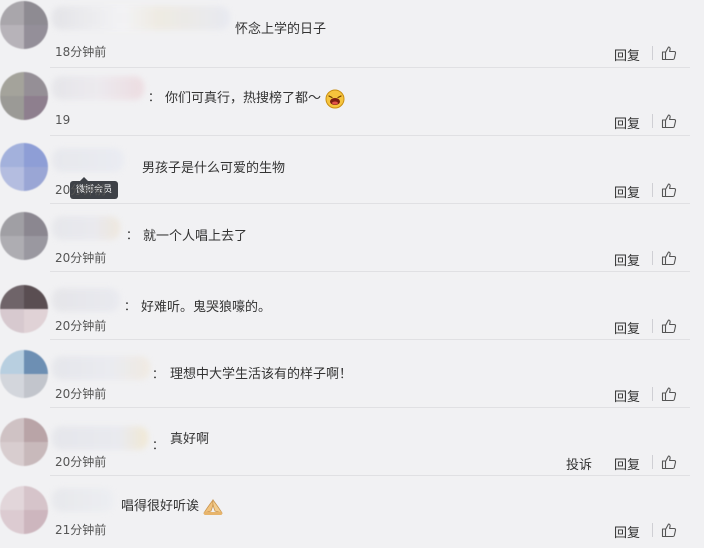 The width and height of the screenshot is (704, 548). What do you see at coordinates (352, 306) in the screenshot?
I see `comment-row: ： 好难听。鬼哭狼嚎的。 20分钟前 回复` at bounding box center [352, 306].